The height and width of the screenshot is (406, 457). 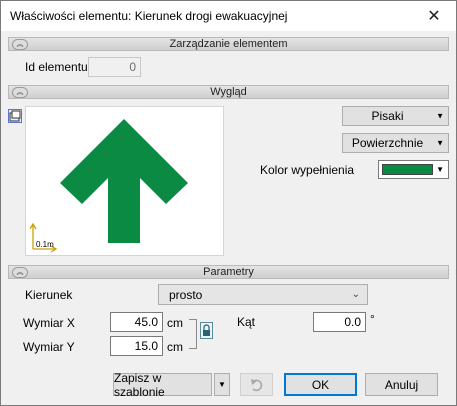 I want to click on direction-label: Kierunek, so click(x=49, y=295).